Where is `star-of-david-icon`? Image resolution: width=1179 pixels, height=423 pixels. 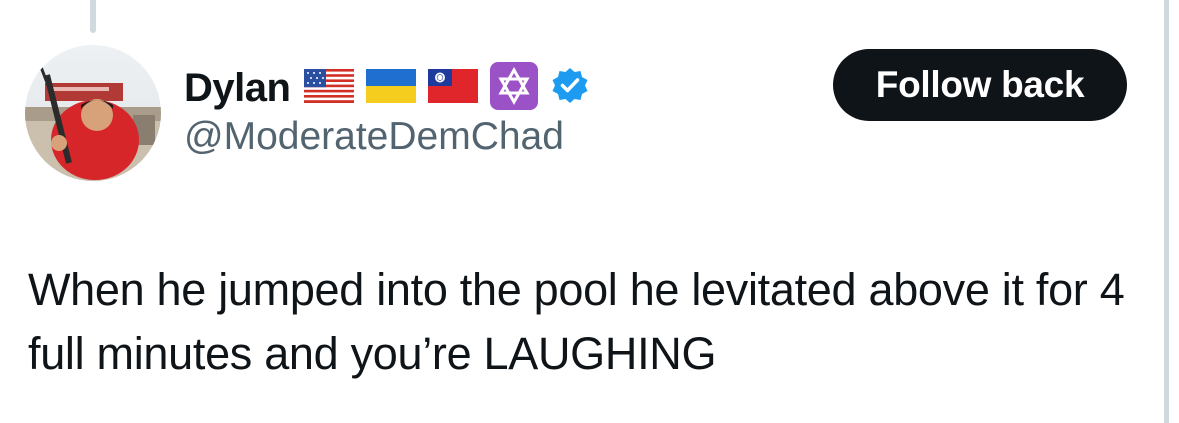 star-of-david-icon is located at coordinates (514, 88).